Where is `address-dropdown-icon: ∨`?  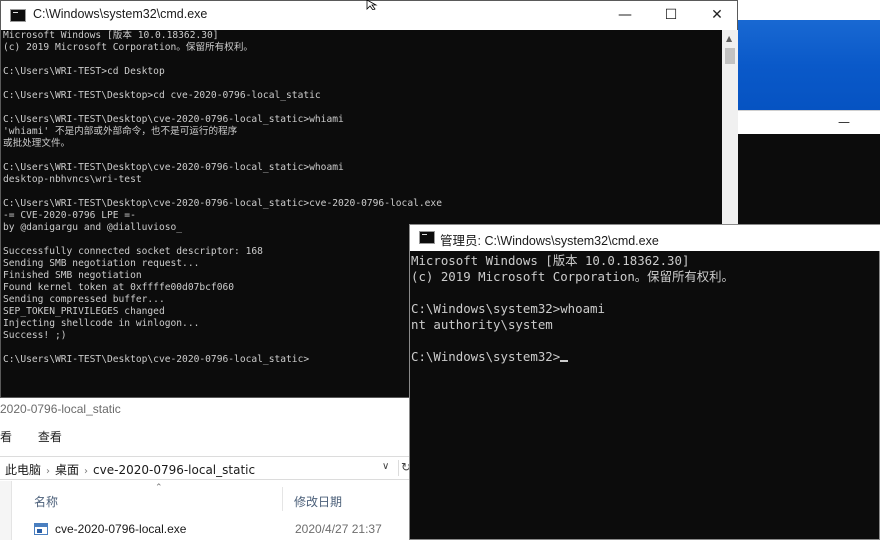
address-dropdown-icon: ∨ is located at coordinates (385, 466).